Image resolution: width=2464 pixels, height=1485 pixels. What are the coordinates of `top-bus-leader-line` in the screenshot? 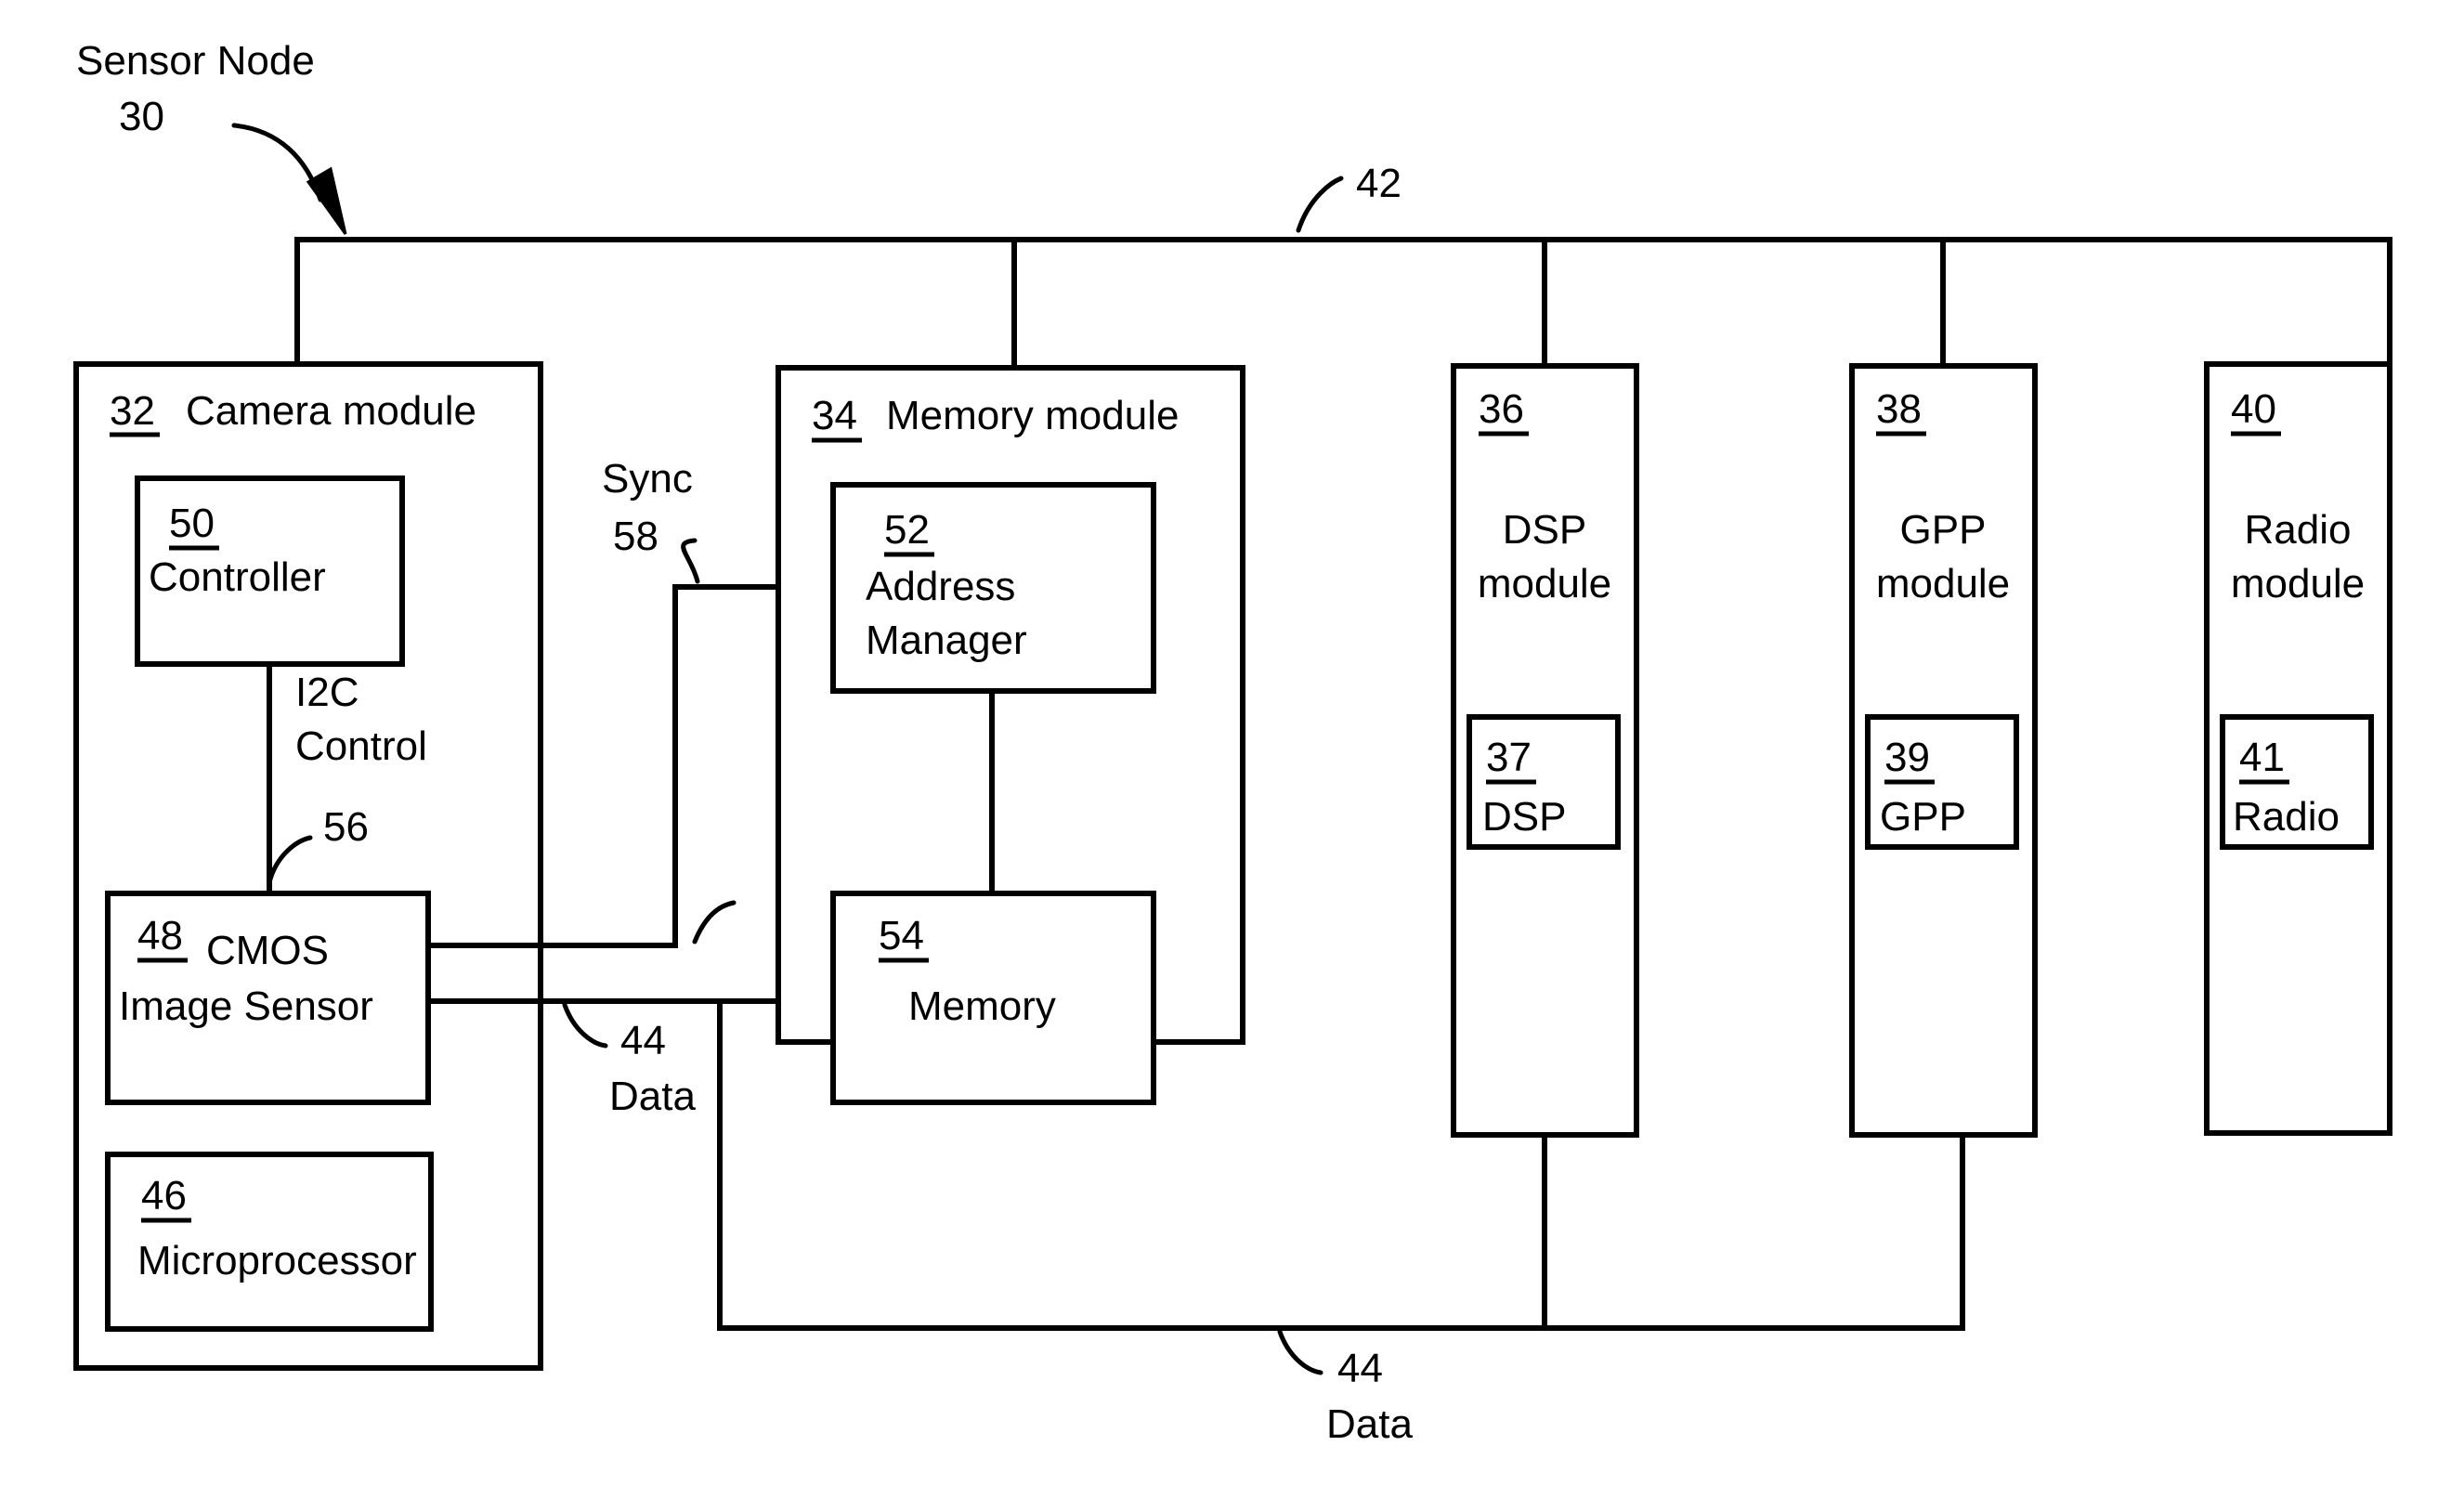 It's located at (1320, 204).